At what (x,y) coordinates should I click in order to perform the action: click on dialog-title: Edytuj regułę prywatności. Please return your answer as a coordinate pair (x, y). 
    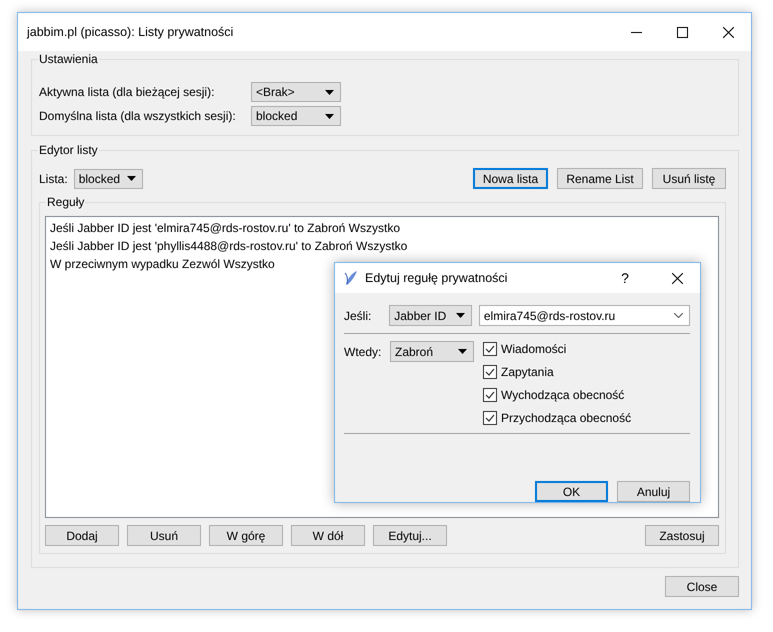
    Looking at the image, I should click on (436, 278).